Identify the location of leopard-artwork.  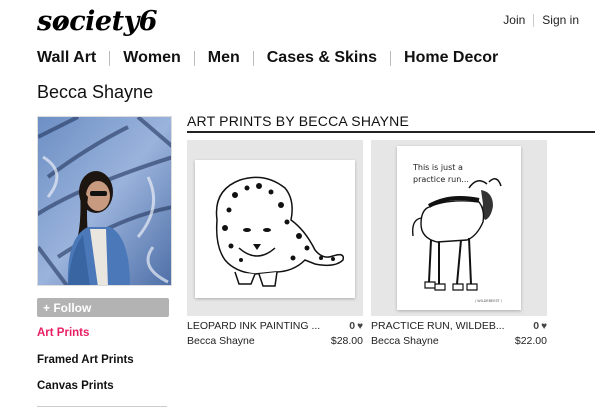
(275, 229).